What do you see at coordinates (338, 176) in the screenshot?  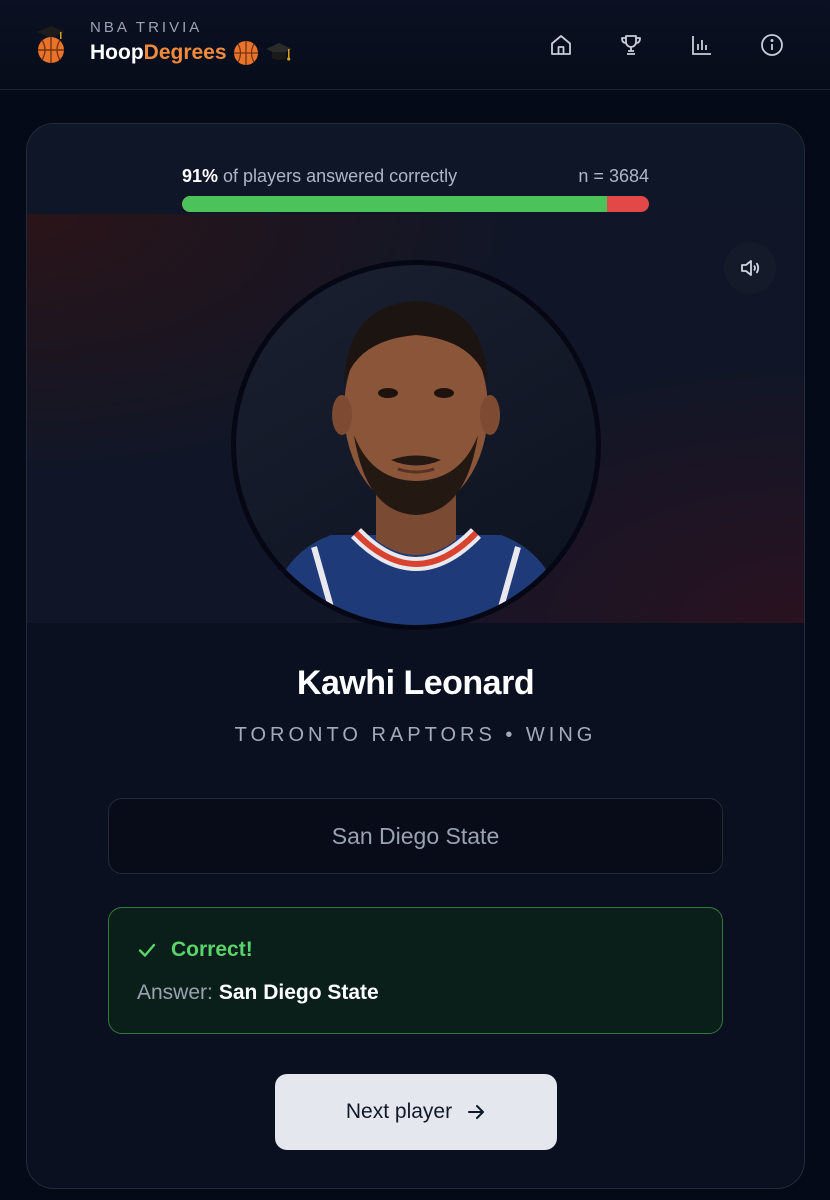 I see `percent-correct-suffix: of players answered correctly` at bounding box center [338, 176].